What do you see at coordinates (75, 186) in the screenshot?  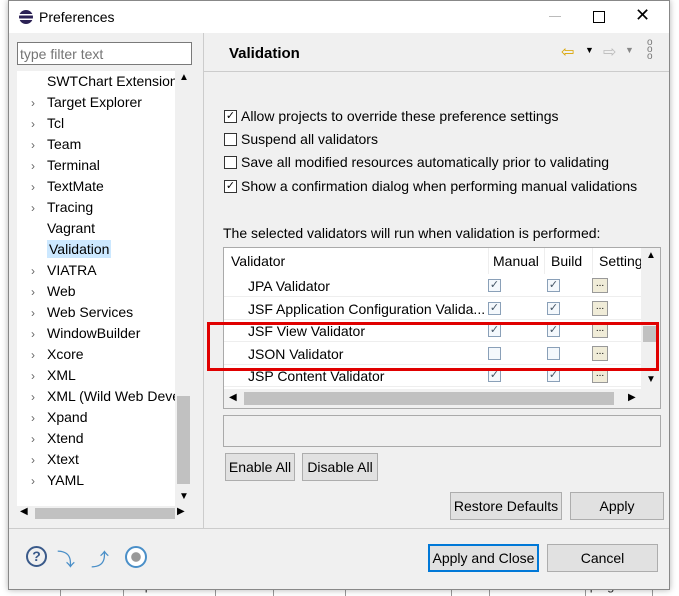 I see `tree-item-label: TextMate` at bounding box center [75, 186].